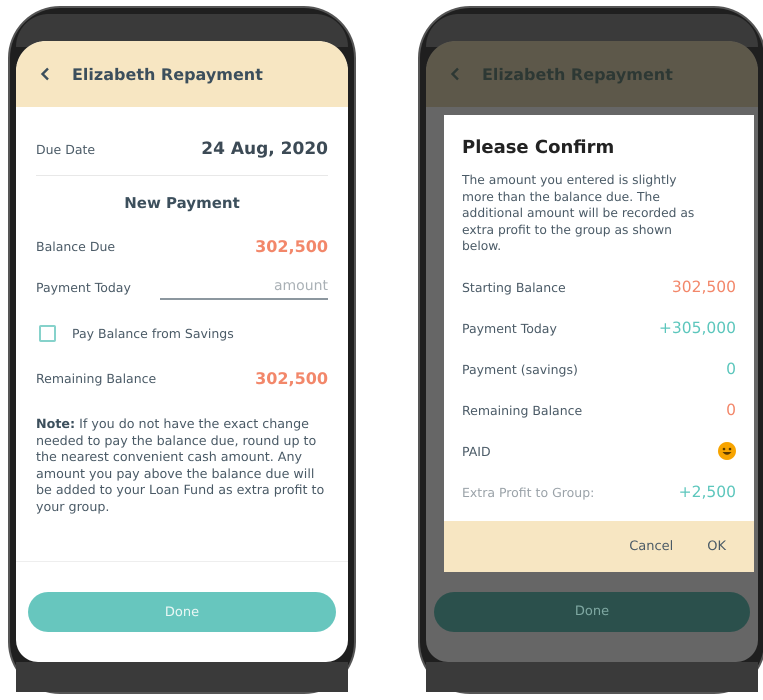 This screenshot has width=763, height=700. Describe the element at coordinates (697, 328) in the screenshot. I see `amount-value: +305,000` at that location.